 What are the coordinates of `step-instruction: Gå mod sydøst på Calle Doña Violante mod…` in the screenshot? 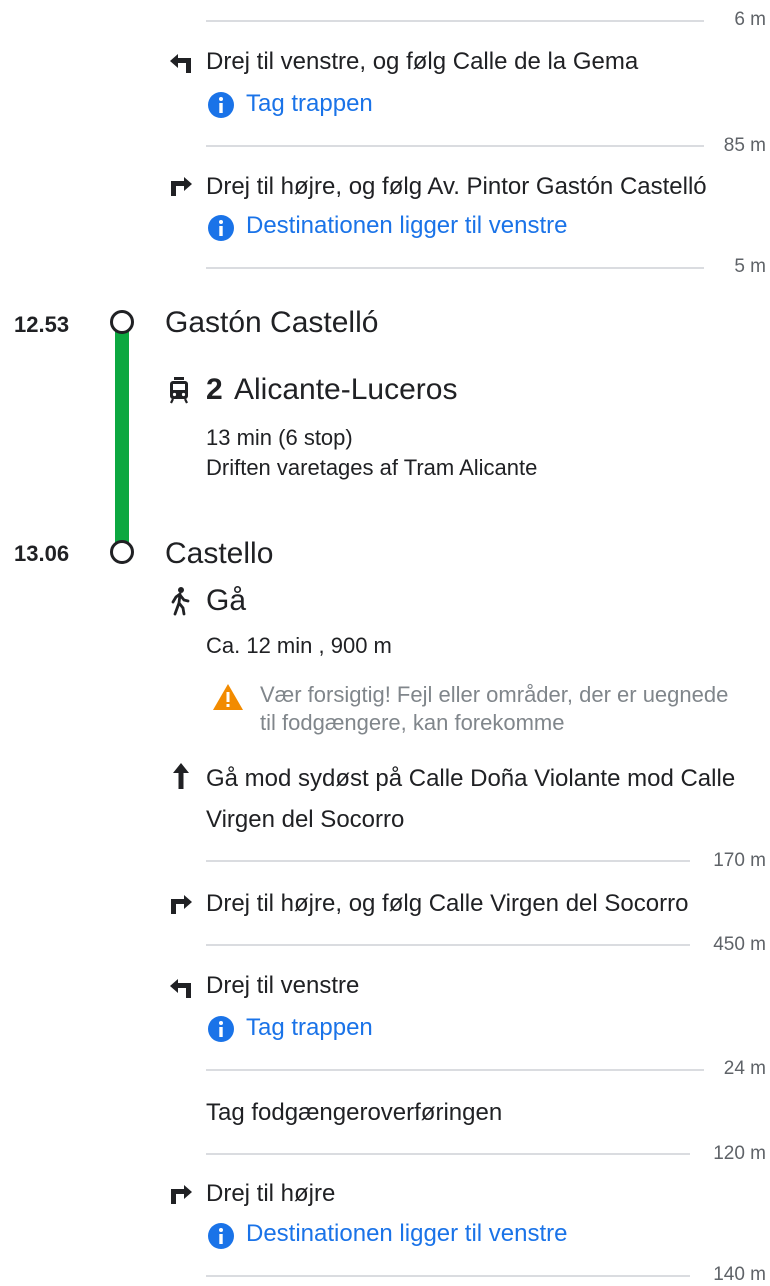 It's located at (471, 778).